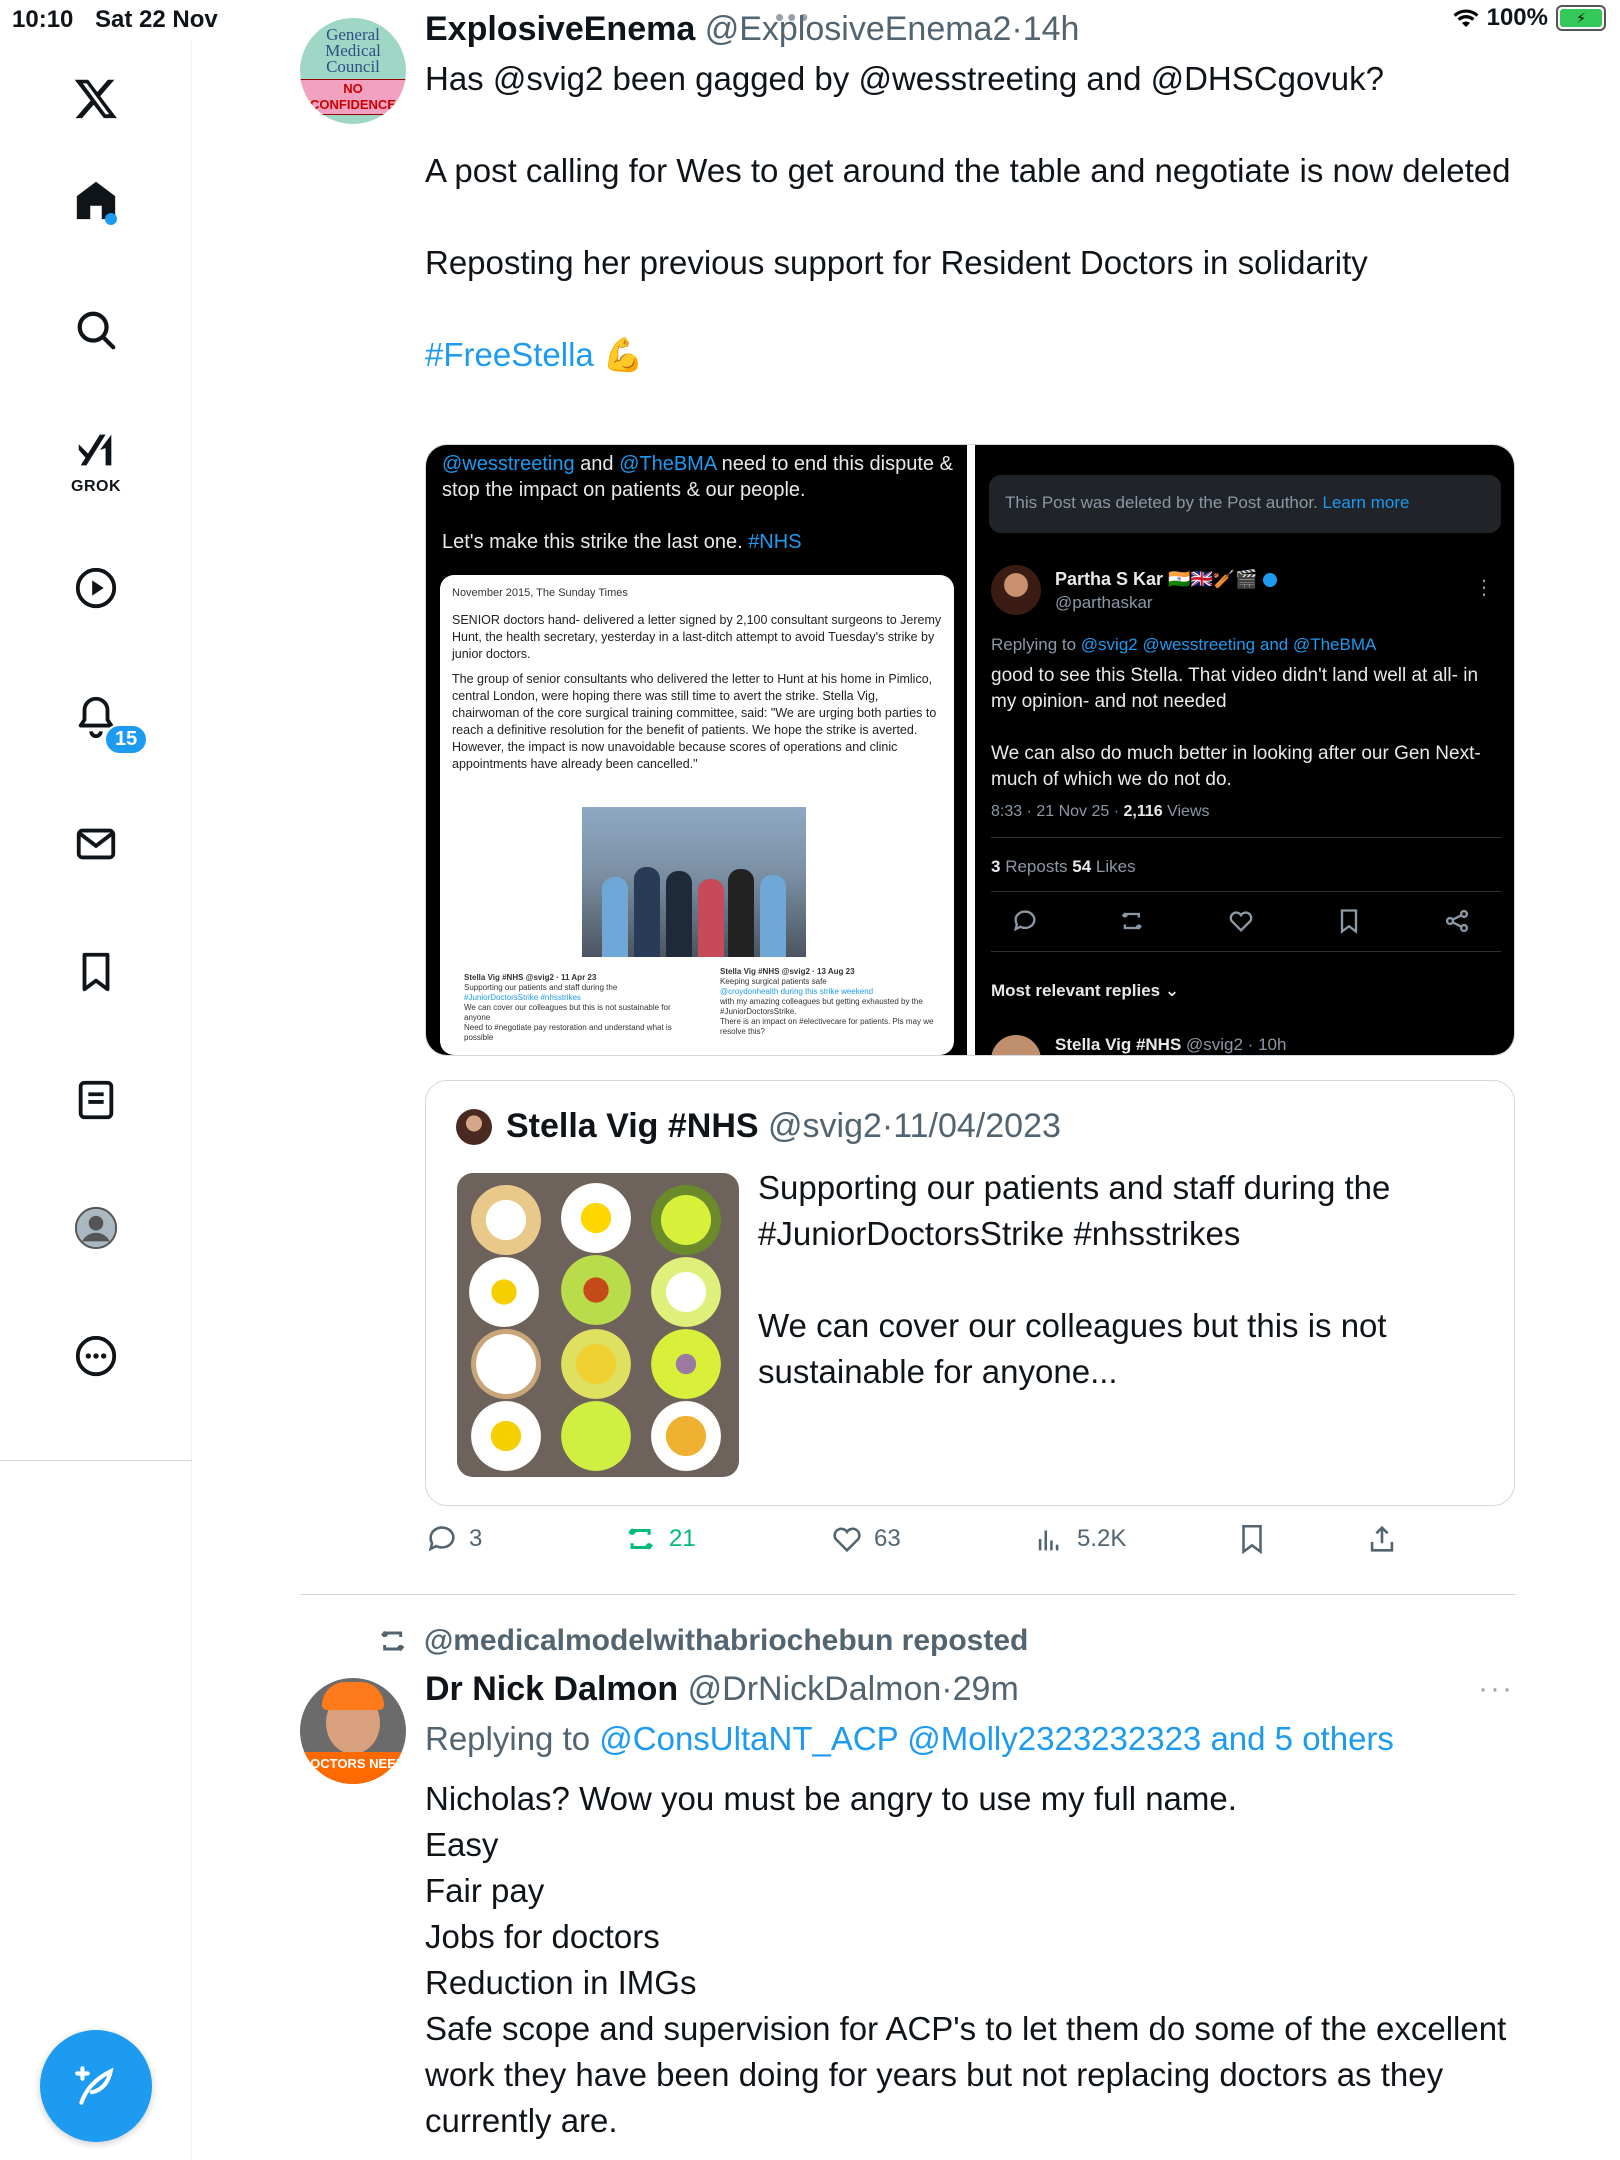 This screenshot has height=2160, width=1620. I want to click on grok-label: GROK, so click(96, 486).